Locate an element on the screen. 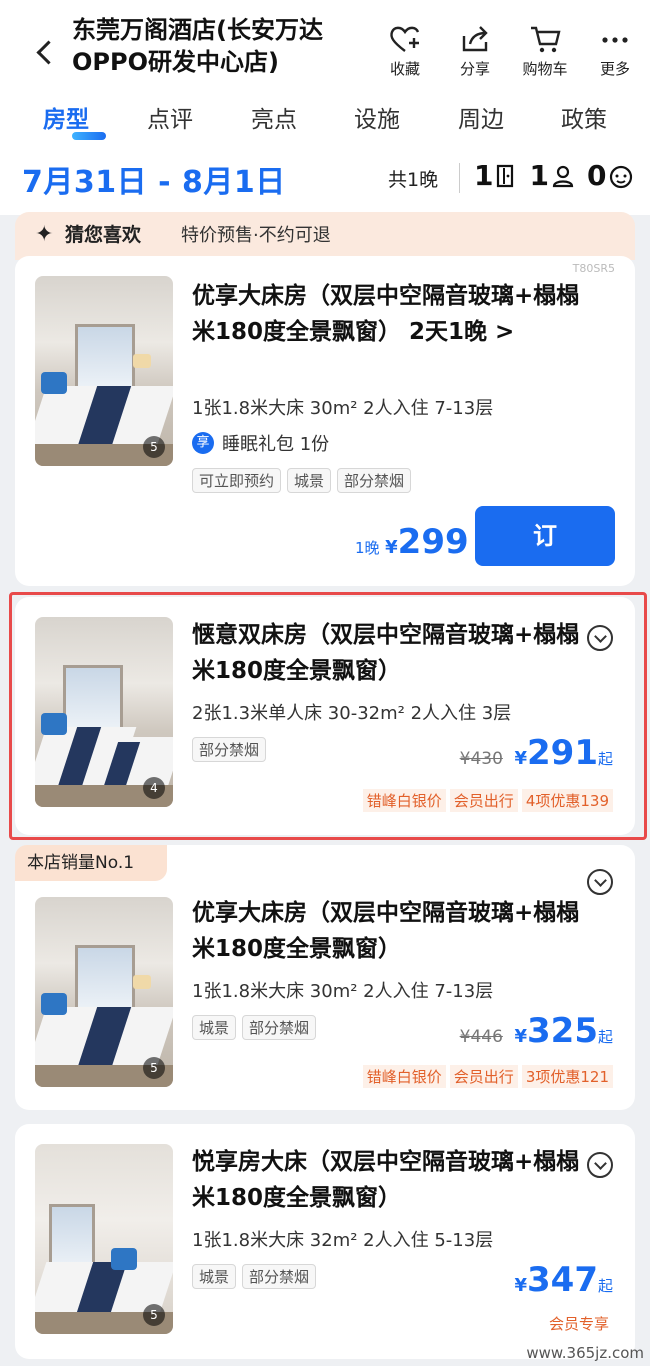 Image resolution: width=650 pixels, height=1366 pixels. original-price: ¥446 is located at coordinates (481, 1037).